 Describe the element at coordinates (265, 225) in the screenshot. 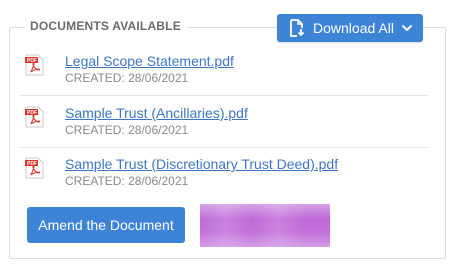

I see `redacted-button` at that location.